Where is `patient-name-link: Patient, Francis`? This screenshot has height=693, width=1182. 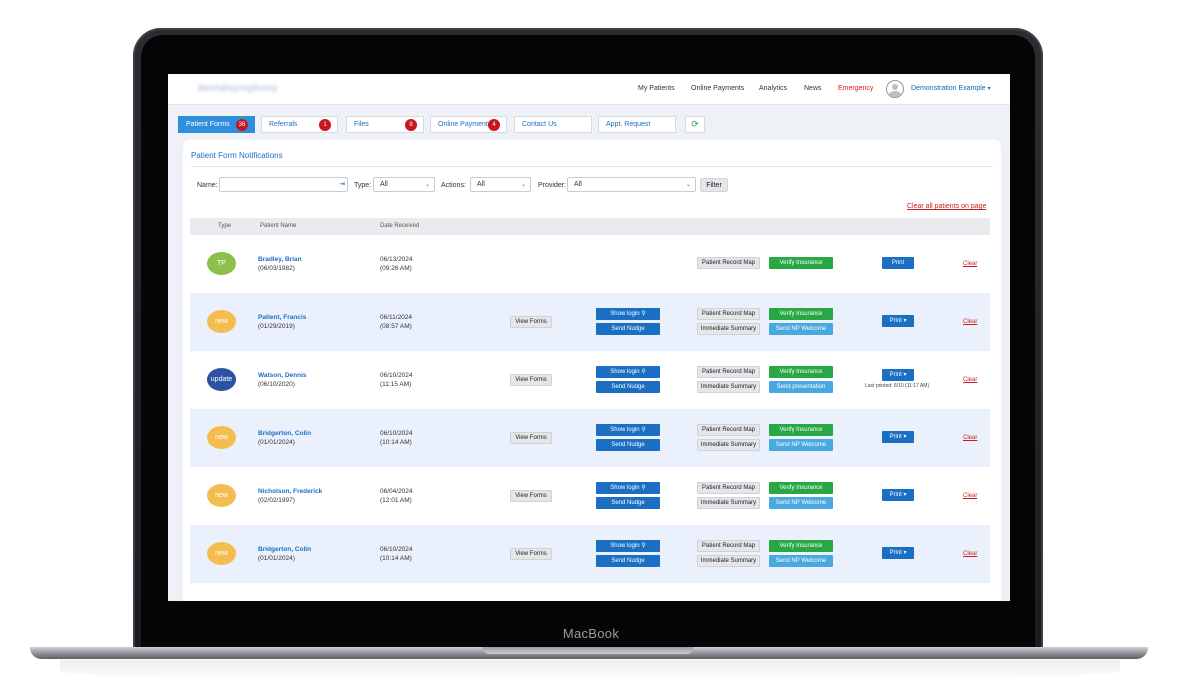
patient-name-link: Patient, Francis is located at coordinates (282, 317).